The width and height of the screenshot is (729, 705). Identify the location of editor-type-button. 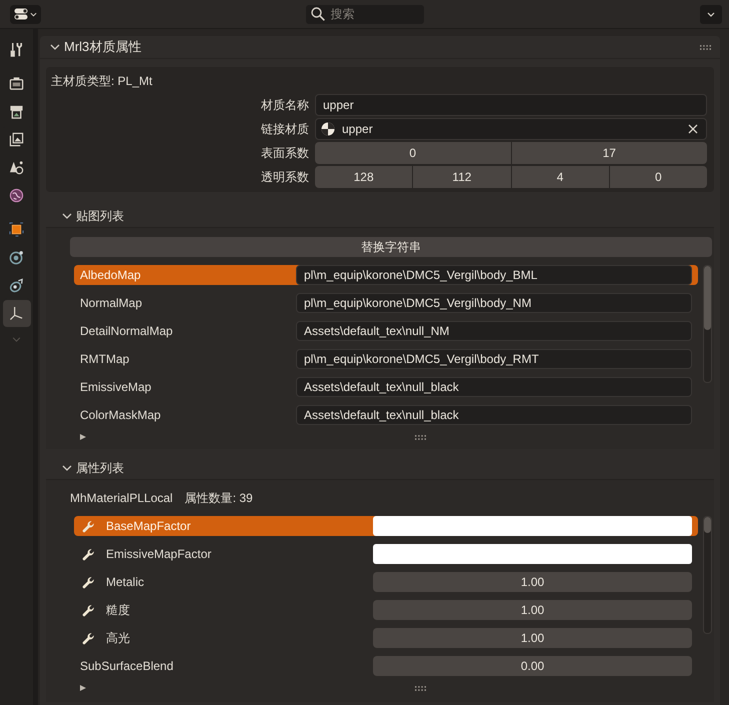
(25, 14).